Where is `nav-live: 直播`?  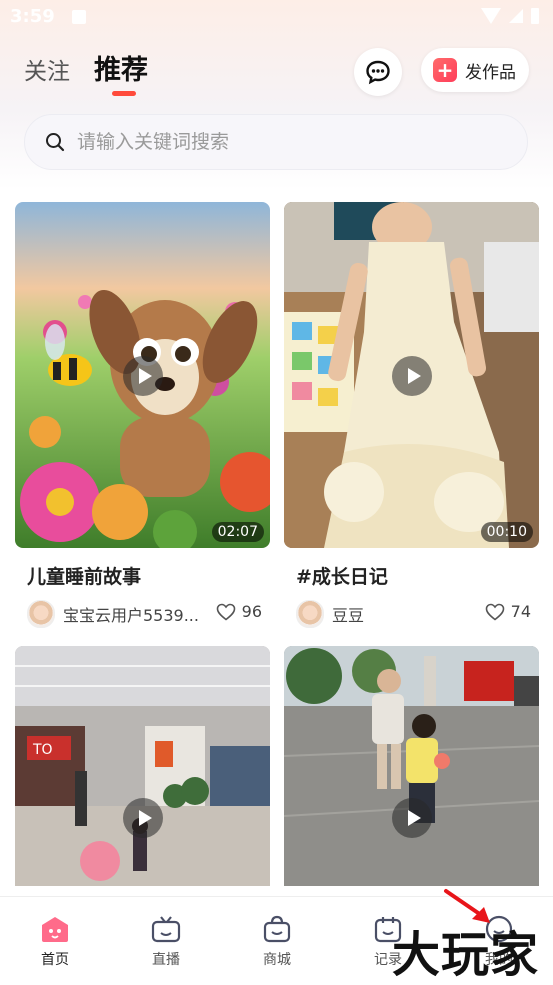
nav-live: 直播 is located at coordinates (166, 942).